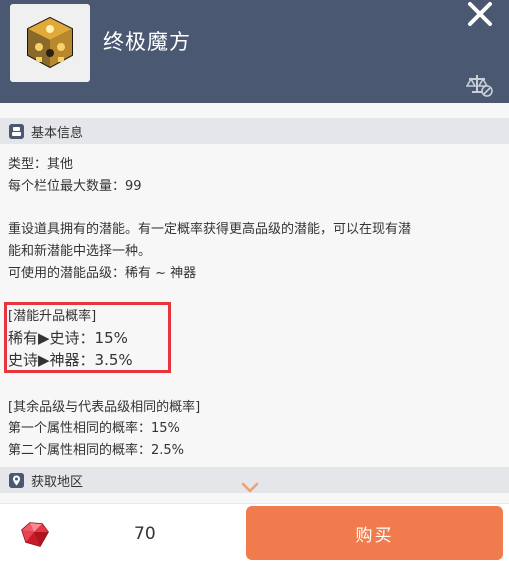 This screenshot has width=509, height=563. What do you see at coordinates (75, 186) in the screenshot?
I see `item-max-stack: 每个栏位最大数量：99` at bounding box center [75, 186].